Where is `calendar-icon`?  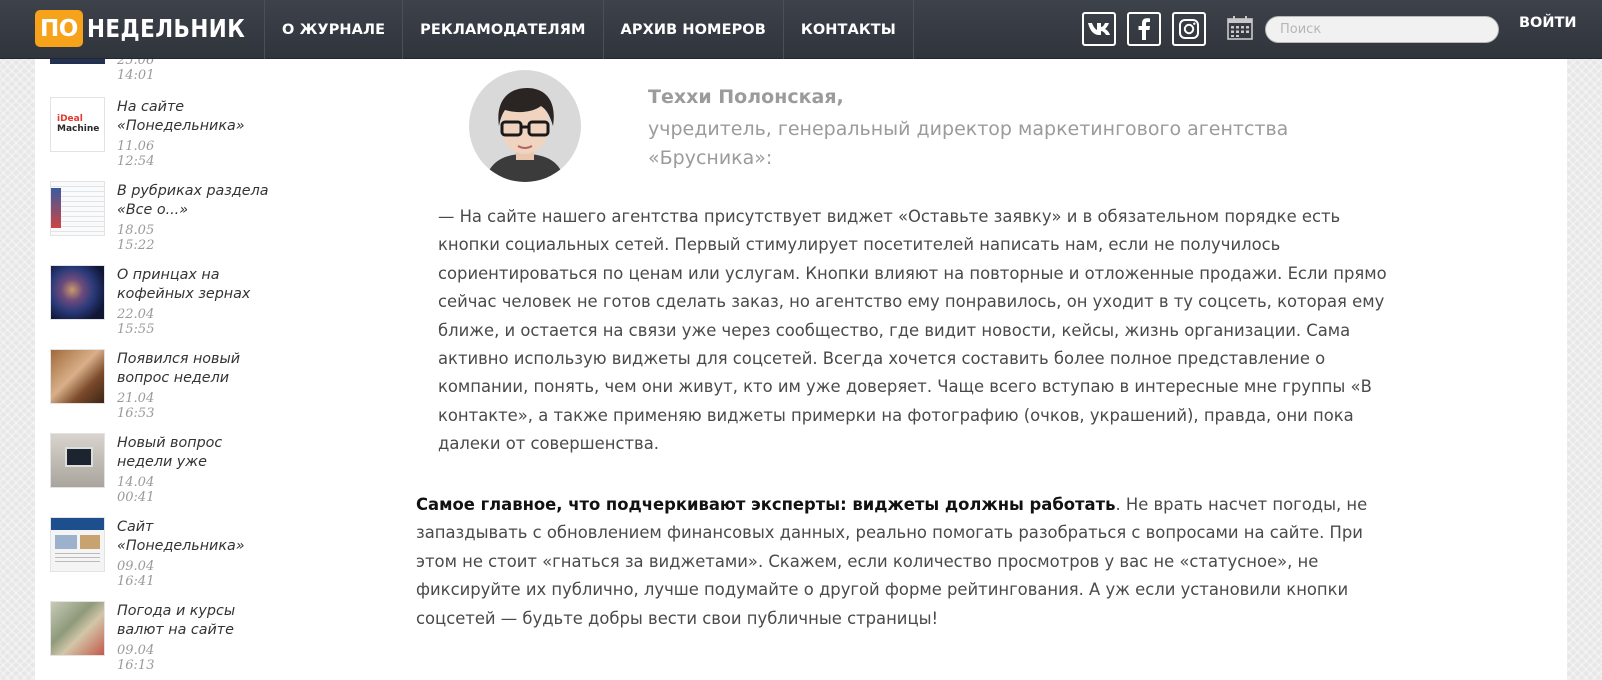 calendar-icon is located at coordinates (1240, 28).